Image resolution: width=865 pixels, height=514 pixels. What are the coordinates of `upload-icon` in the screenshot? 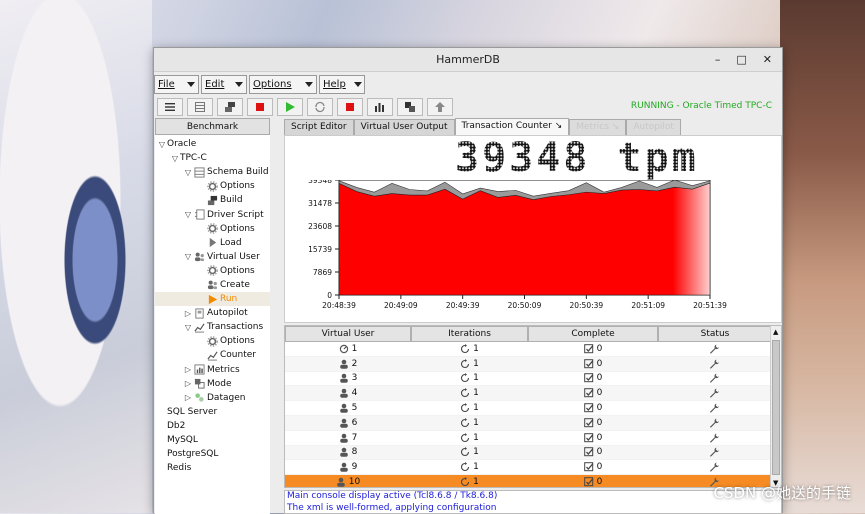 It's located at (440, 107).